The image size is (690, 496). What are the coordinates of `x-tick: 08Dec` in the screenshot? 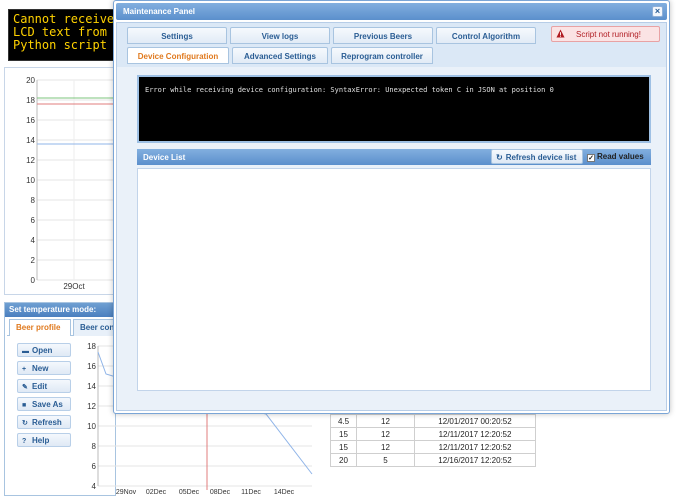 It's located at (220, 492).